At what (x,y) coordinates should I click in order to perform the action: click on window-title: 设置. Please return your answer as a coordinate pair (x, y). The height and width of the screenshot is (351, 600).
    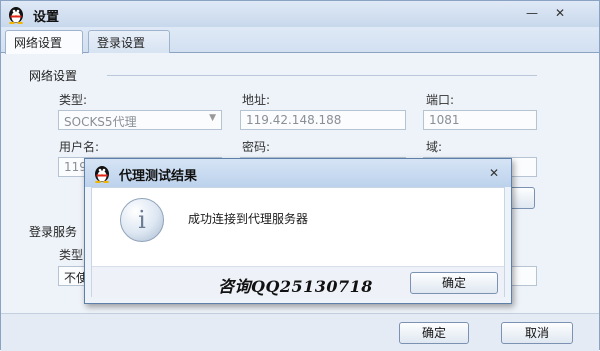
    Looking at the image, I should click on (46, 17).